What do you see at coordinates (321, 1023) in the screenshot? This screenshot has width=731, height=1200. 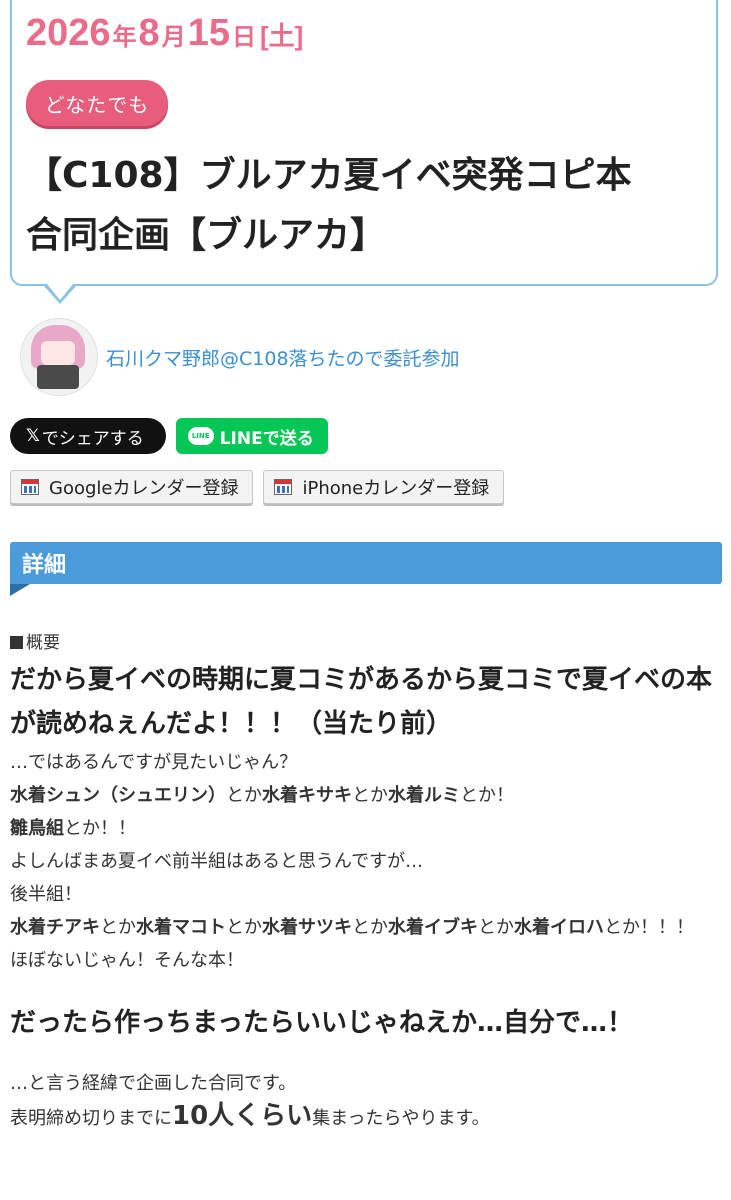 I see `emphasis-line: だったら作っちまったらいいじゃねえか…自分で…！` at bounding box center [321, 1023].